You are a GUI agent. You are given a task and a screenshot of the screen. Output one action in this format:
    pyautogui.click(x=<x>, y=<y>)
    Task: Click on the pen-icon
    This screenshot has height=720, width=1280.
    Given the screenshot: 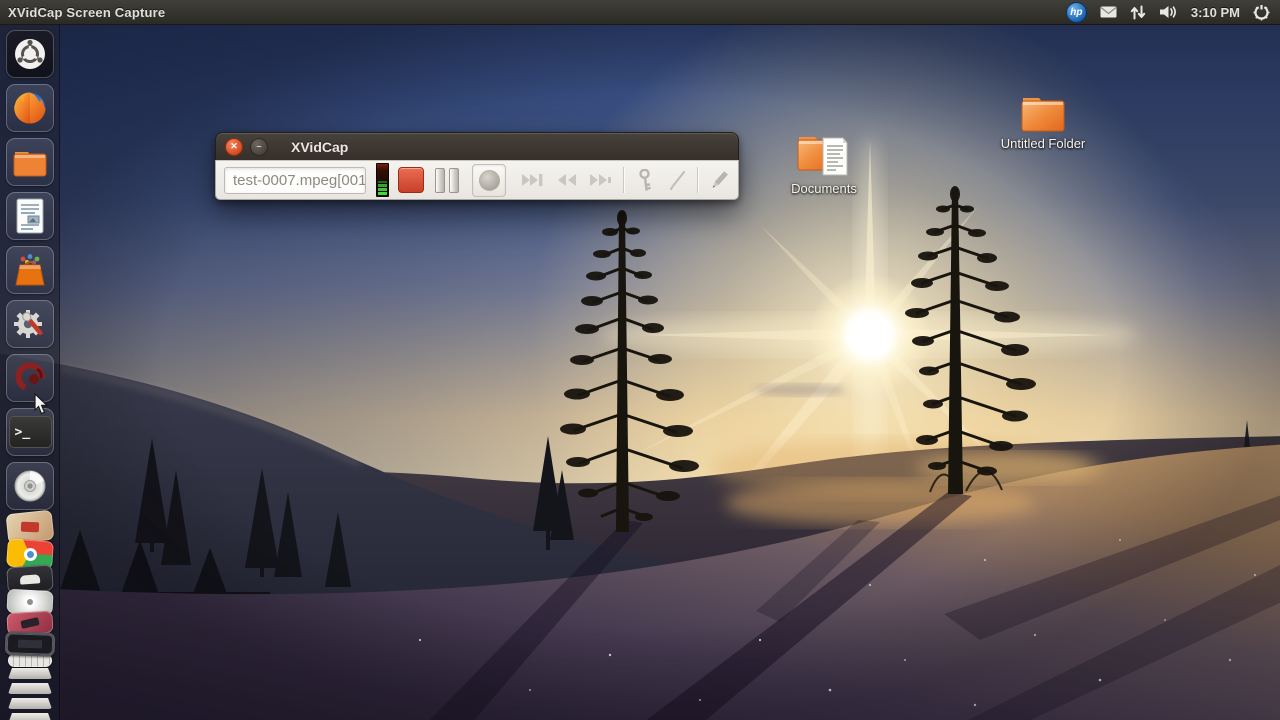 What is the action you would take?
    pyautogui.click(x=677, y=180)
    